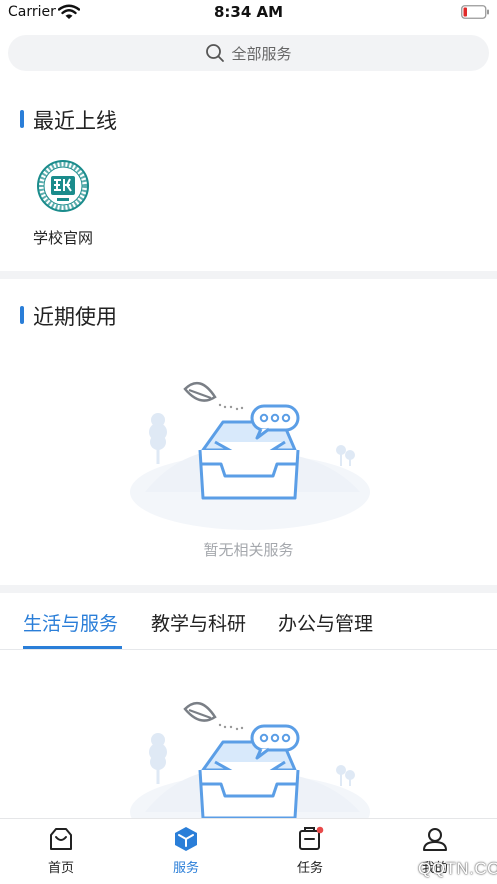  I want to click on nav-item-task: 任务, so click(310, 850).